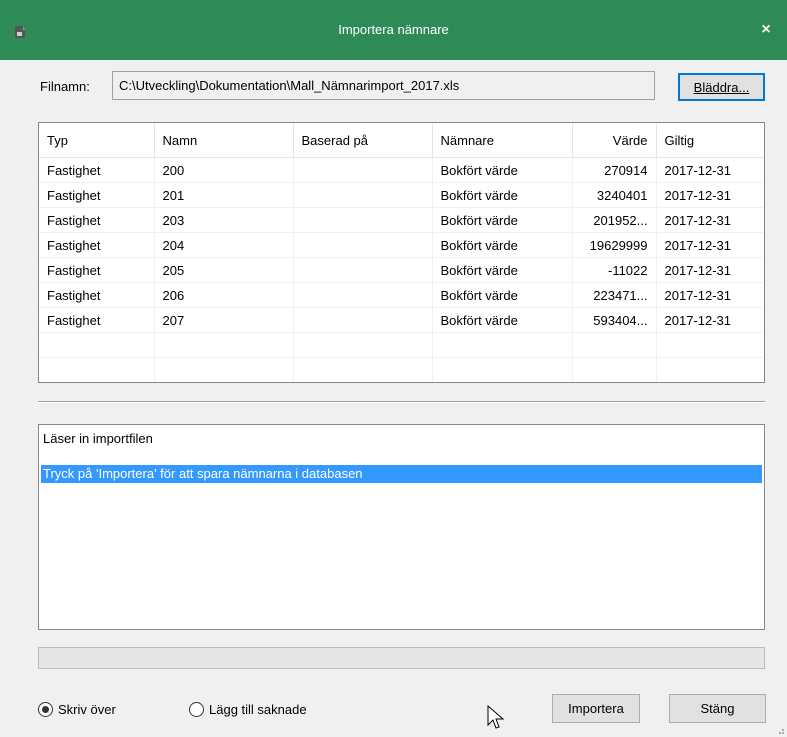  What do you see at coordinates (614, 270) in the screenshot?
I see `cell-value: -11022` at bounding box center [614, 270].